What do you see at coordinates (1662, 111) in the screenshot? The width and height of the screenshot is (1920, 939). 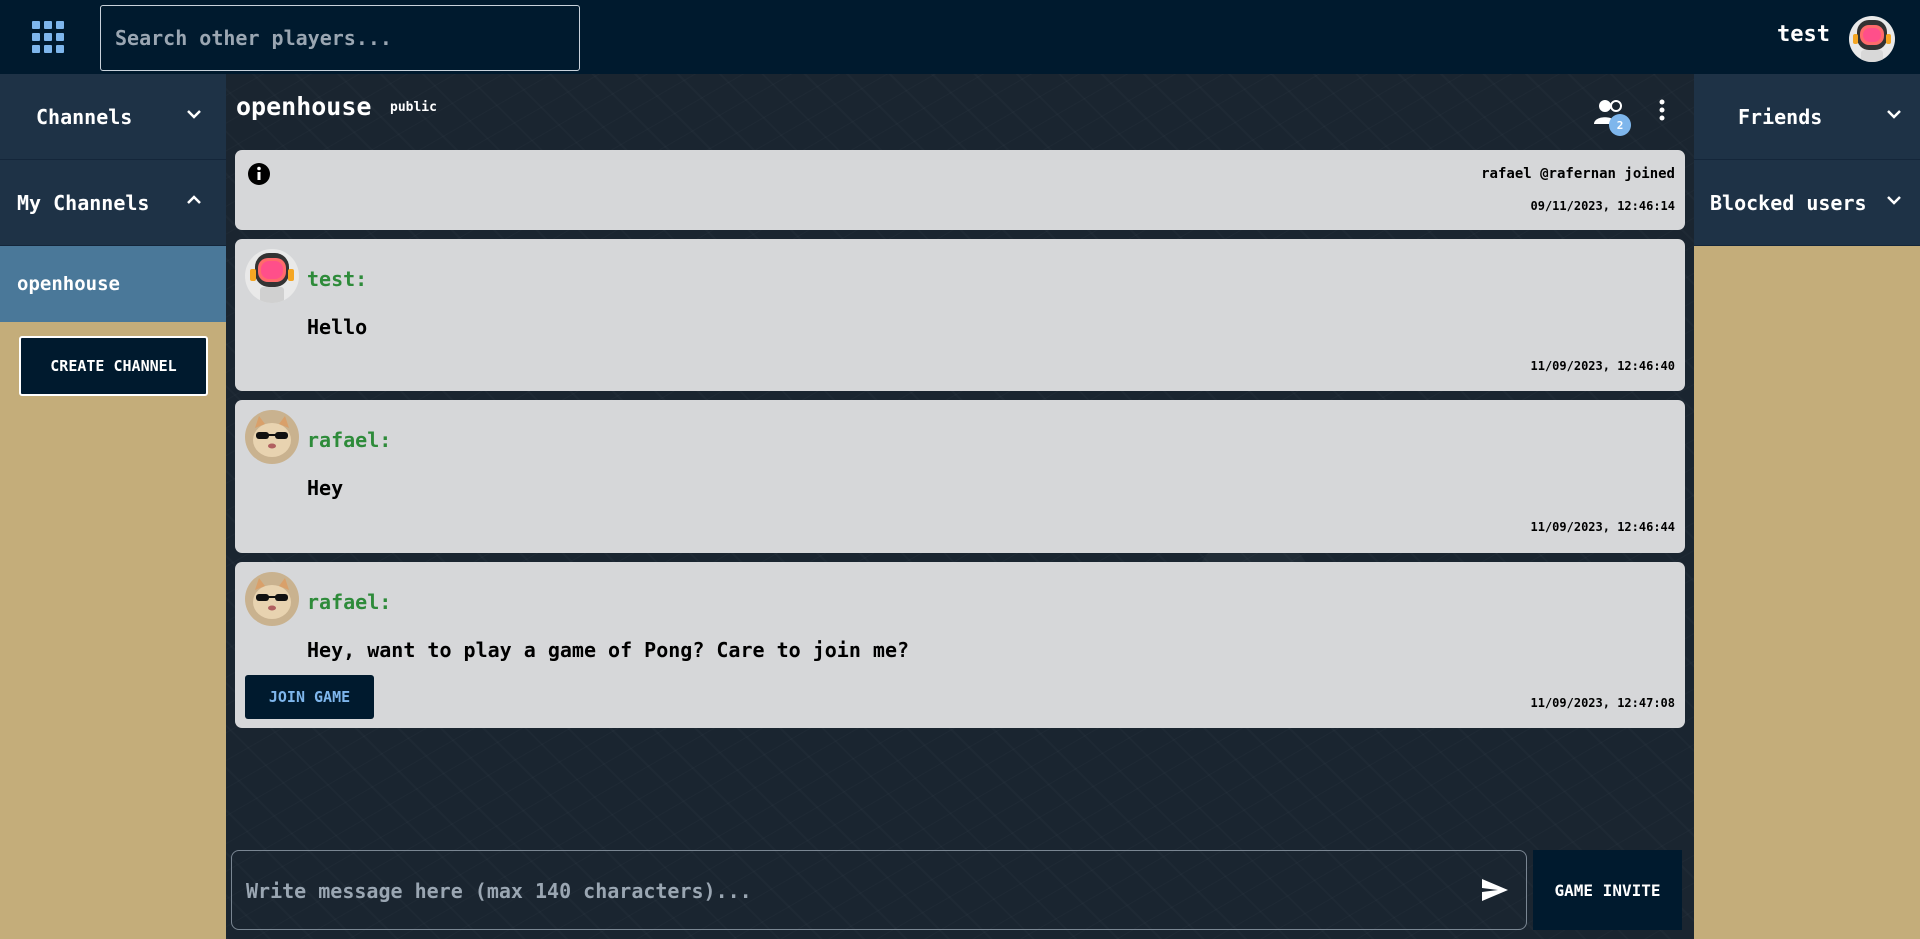 I see `more-options-icon` at bounding box center [1662, 111].